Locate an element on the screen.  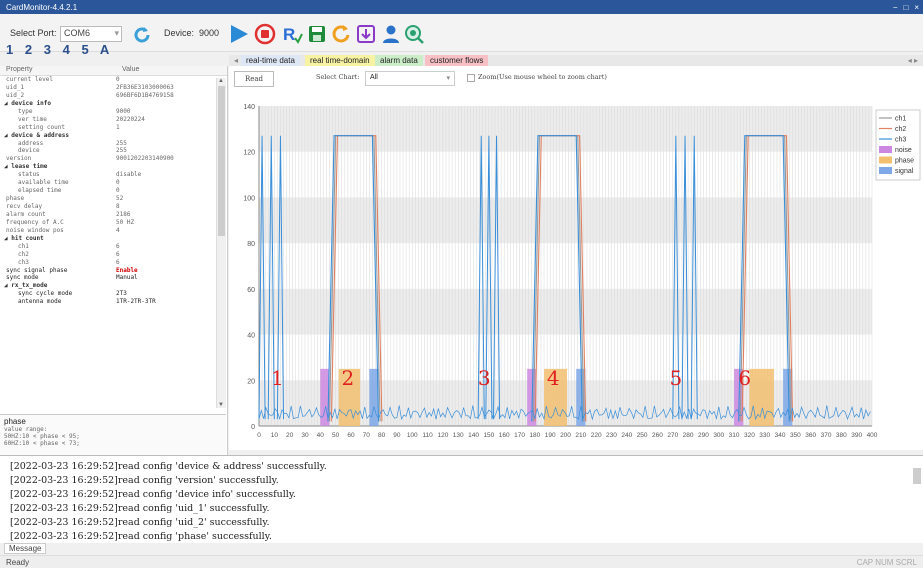
start-button is located at coordinates (239, 34).